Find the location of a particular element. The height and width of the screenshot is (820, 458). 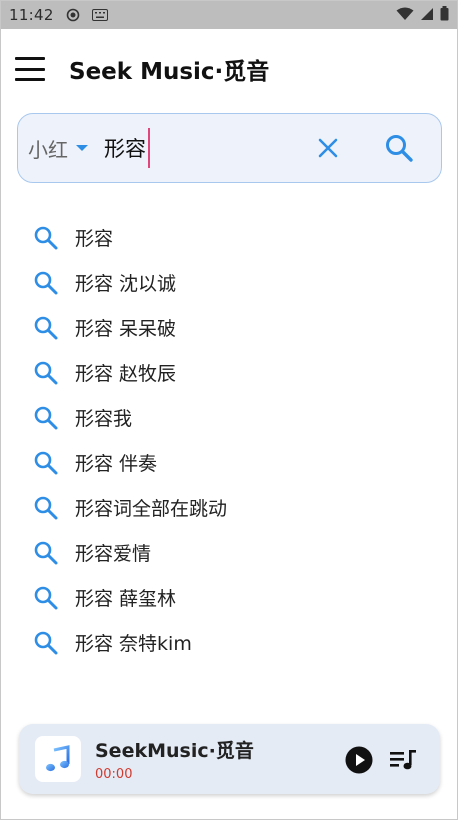

source-dropdown: 小红 is located at coordinates (58, 148).